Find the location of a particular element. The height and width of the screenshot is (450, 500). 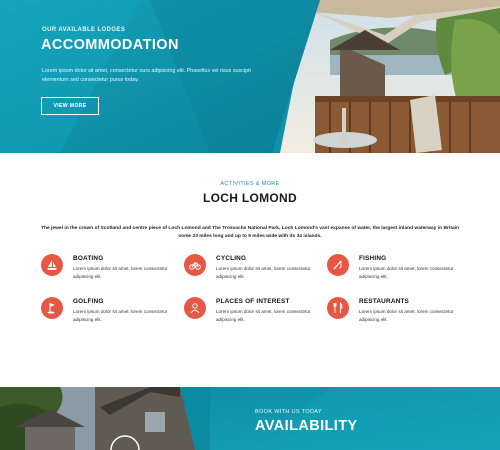

feature-title: RESTAURANTS is located at coordinates (384, 301).